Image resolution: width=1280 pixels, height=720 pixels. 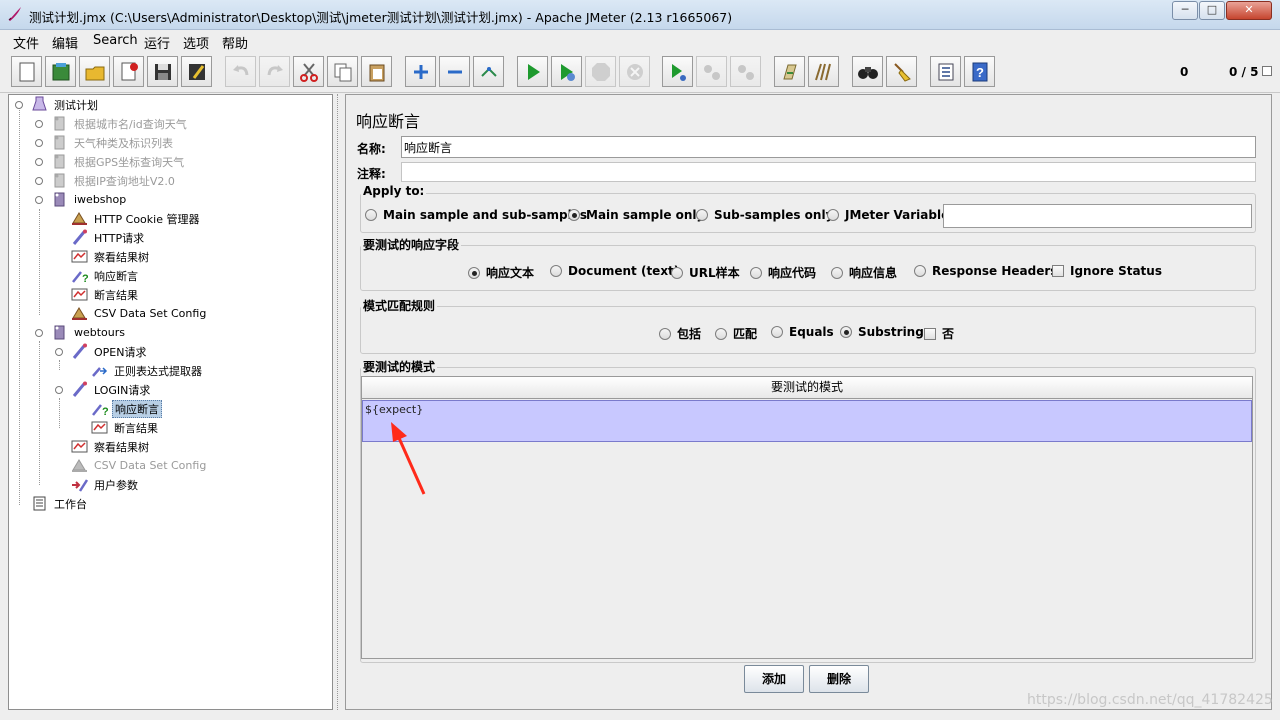 I want to click on patterns-column-header: 要测试的模式, so click(x=807, y=388).